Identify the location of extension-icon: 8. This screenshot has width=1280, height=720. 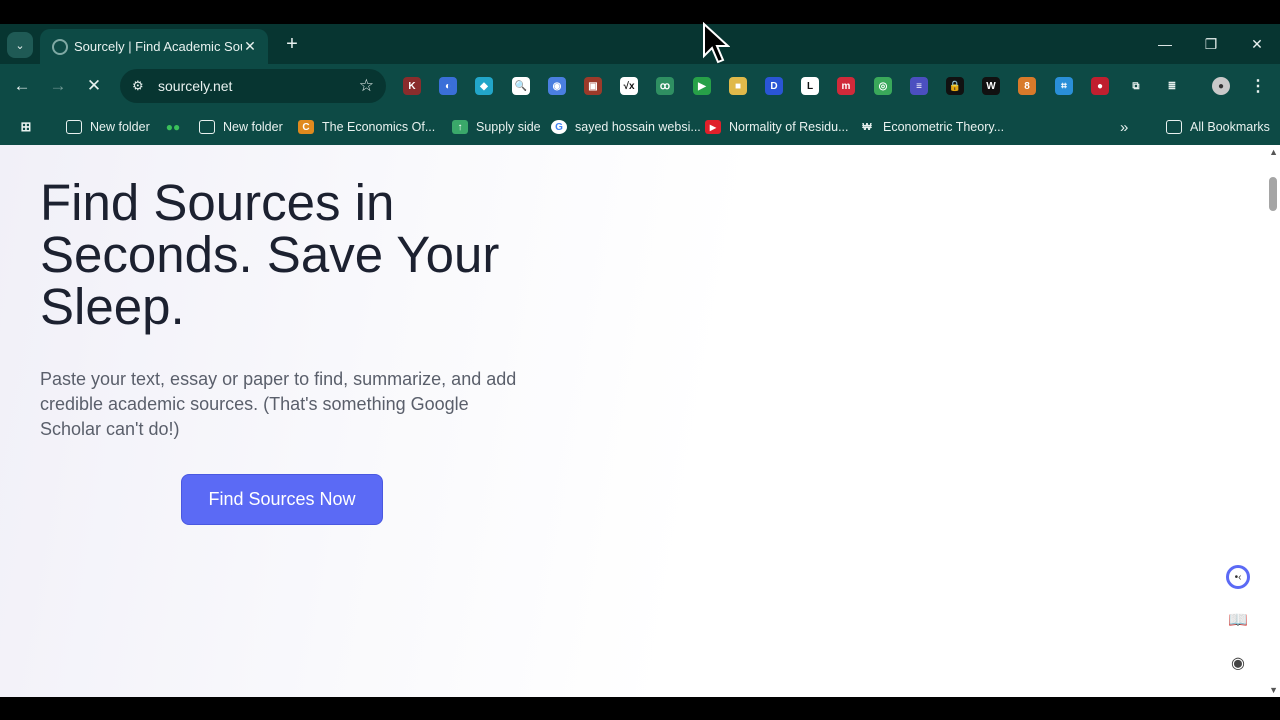
(1027, 86).